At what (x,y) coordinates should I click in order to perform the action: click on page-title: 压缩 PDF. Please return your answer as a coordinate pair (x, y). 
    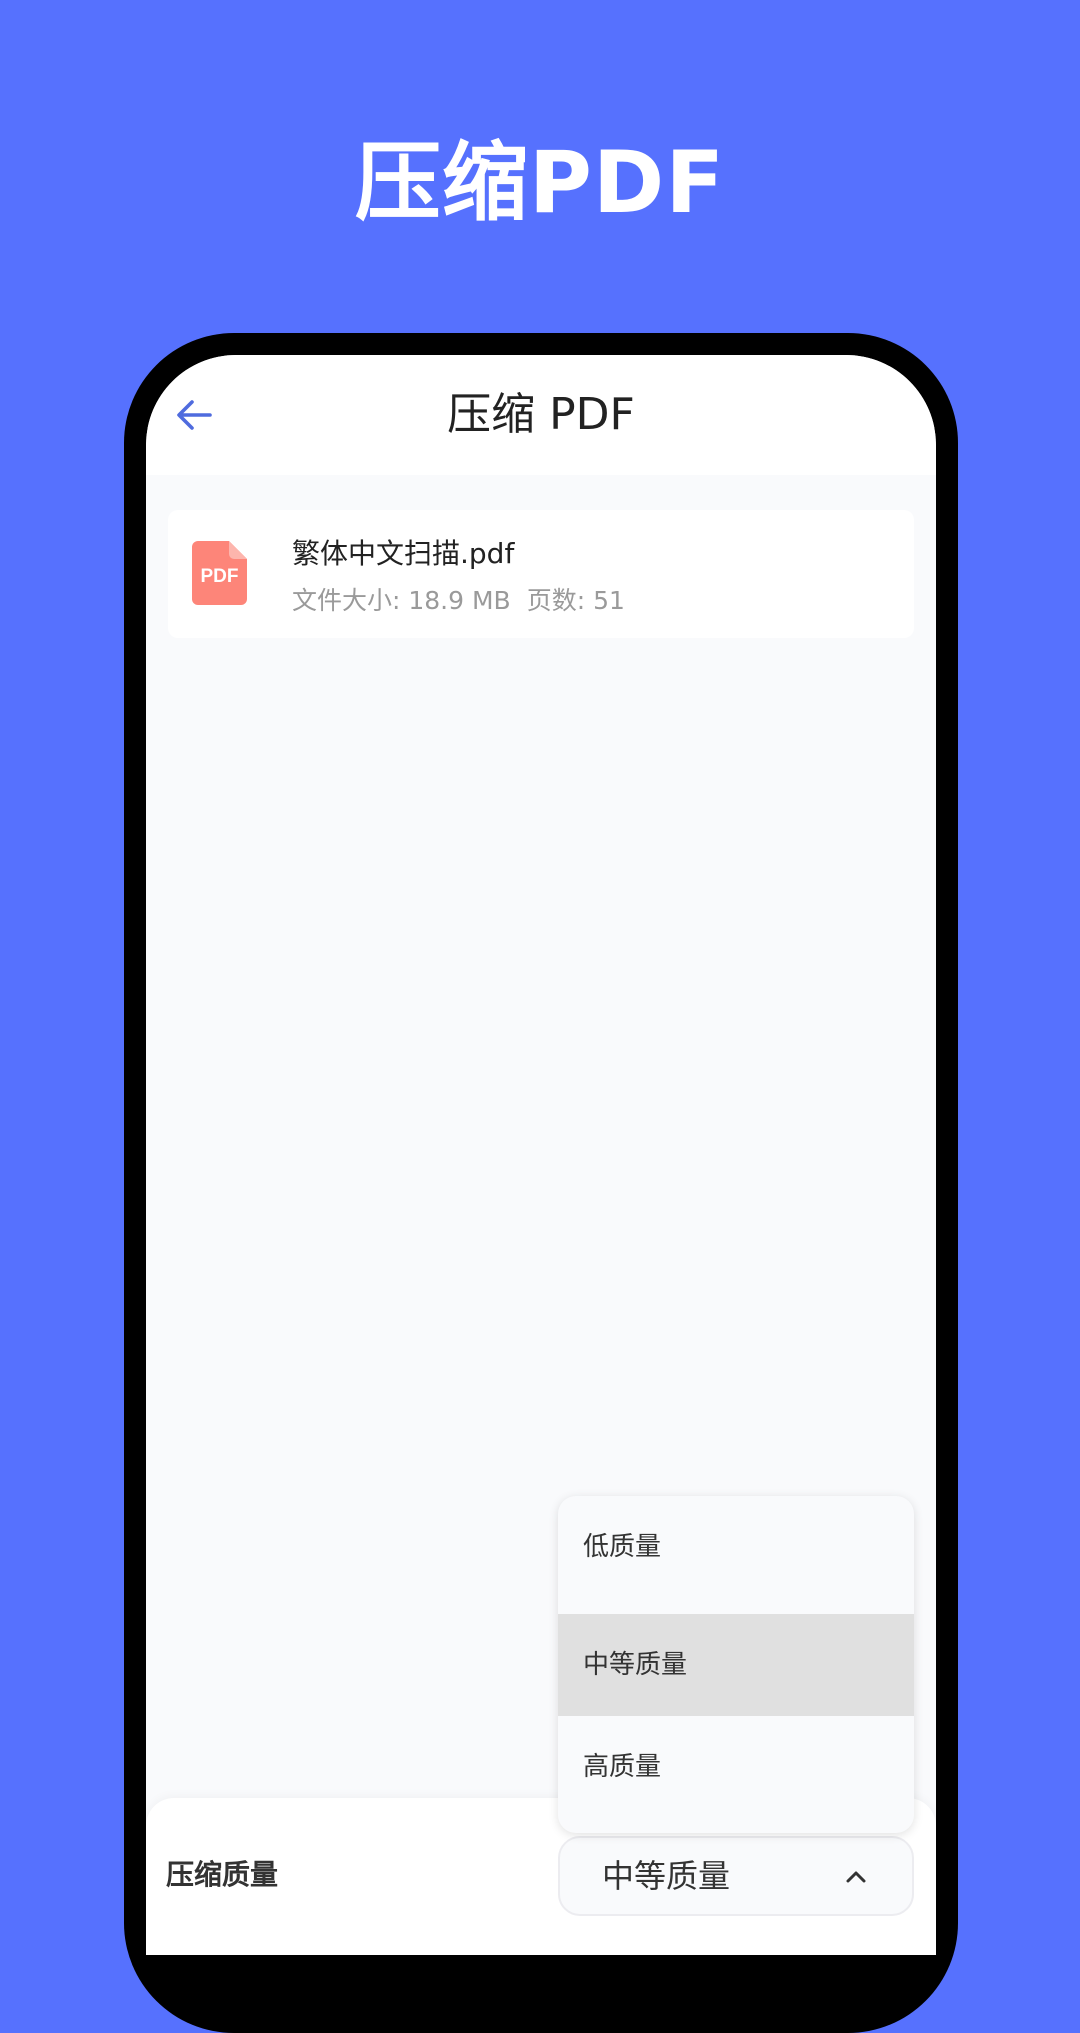
    Looking at the image, I should click on (541, 414).